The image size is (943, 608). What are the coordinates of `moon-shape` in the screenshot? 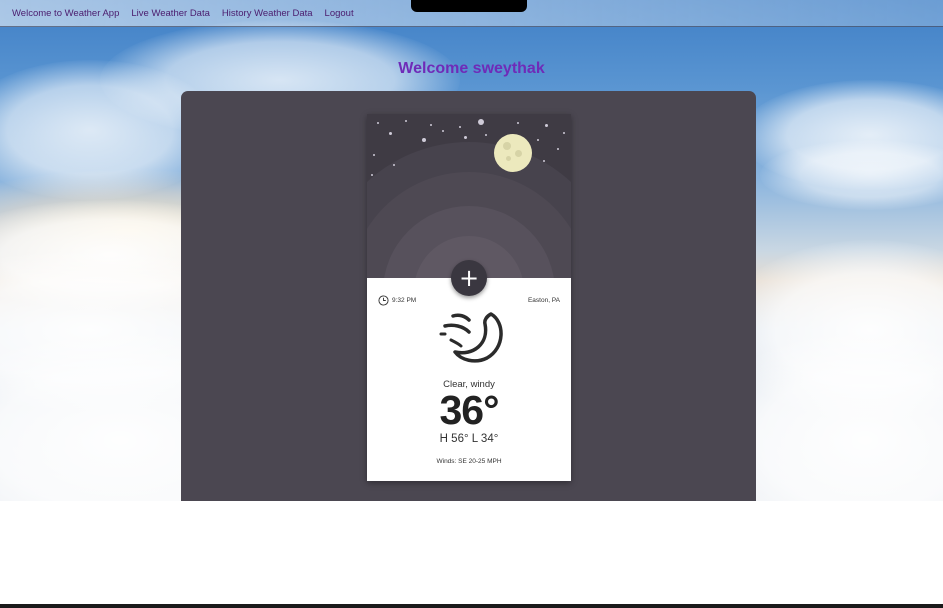 It's located at (513, 153).